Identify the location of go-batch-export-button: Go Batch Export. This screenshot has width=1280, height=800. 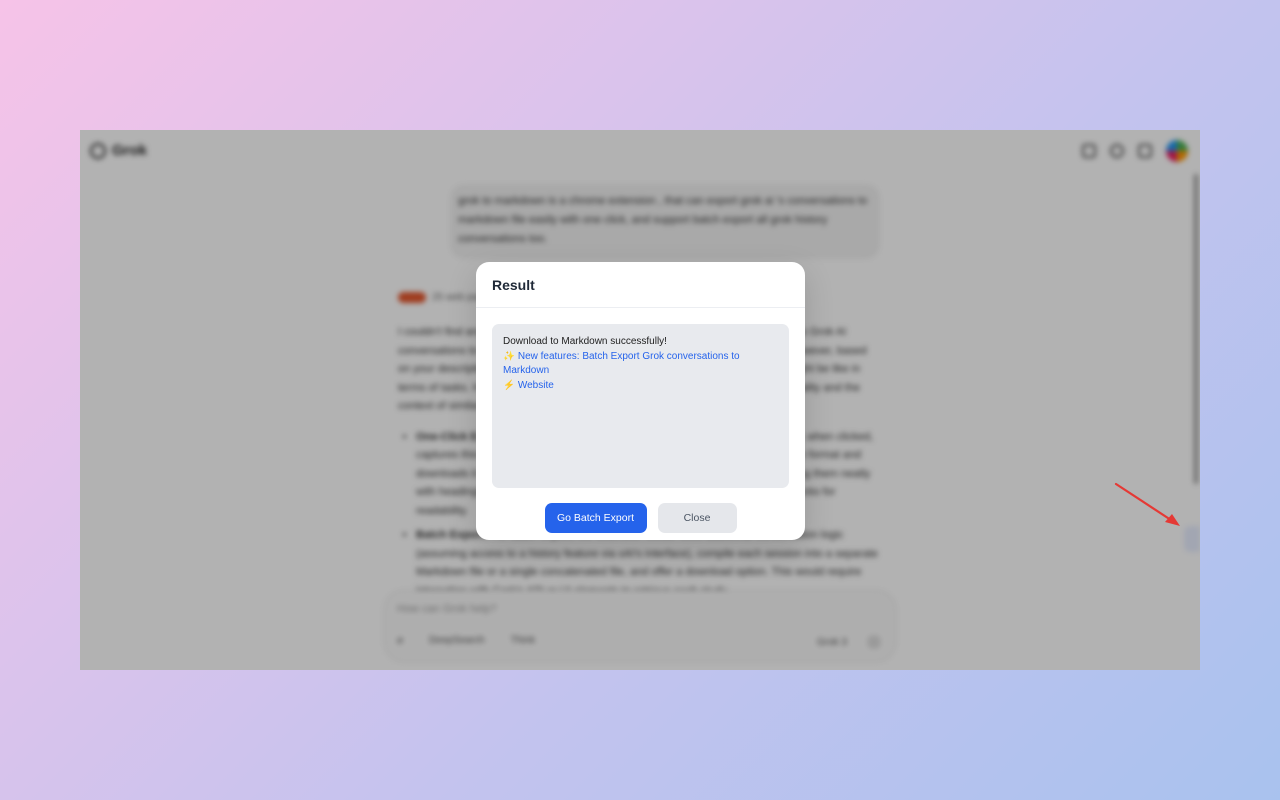
(595, 518).